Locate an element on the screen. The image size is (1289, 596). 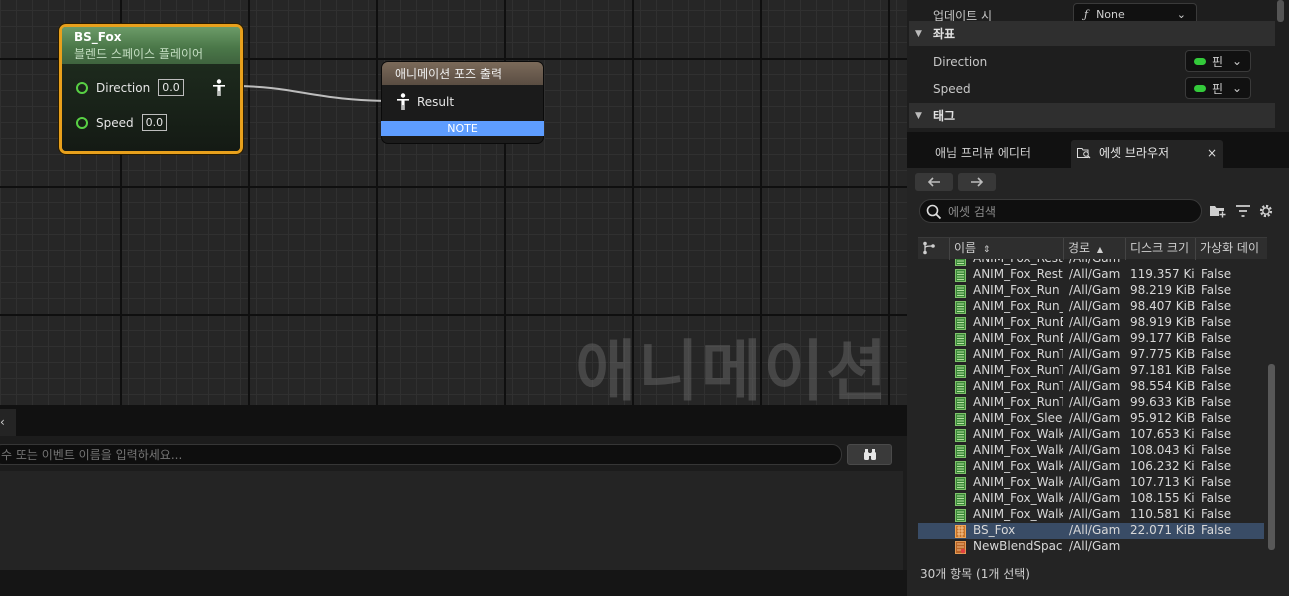
arrow-right-icon is located at coordinates (977, 182).